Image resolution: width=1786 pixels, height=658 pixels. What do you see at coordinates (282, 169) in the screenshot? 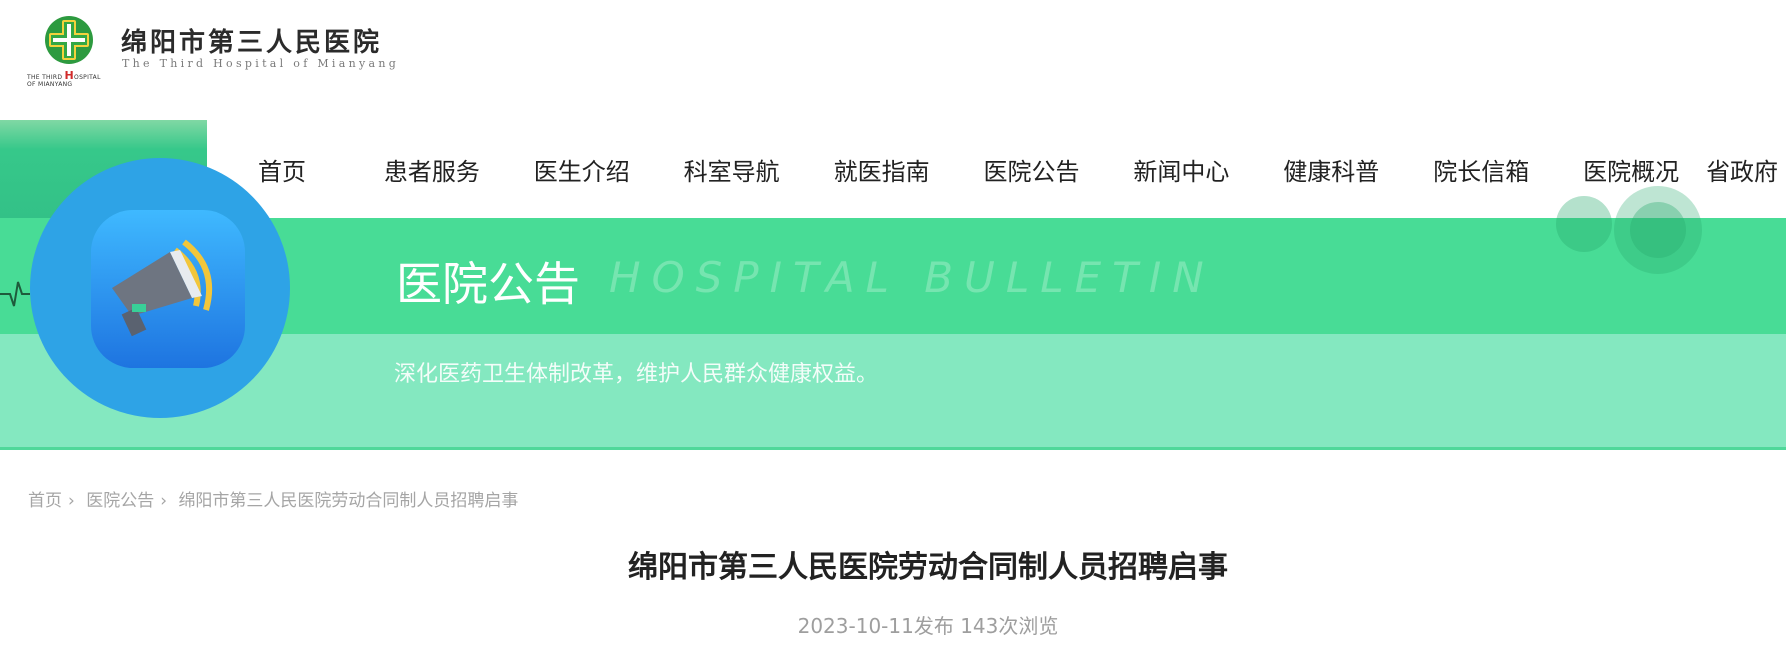
I see `nav-item-home: 首页` at bounding box center [282, 169].